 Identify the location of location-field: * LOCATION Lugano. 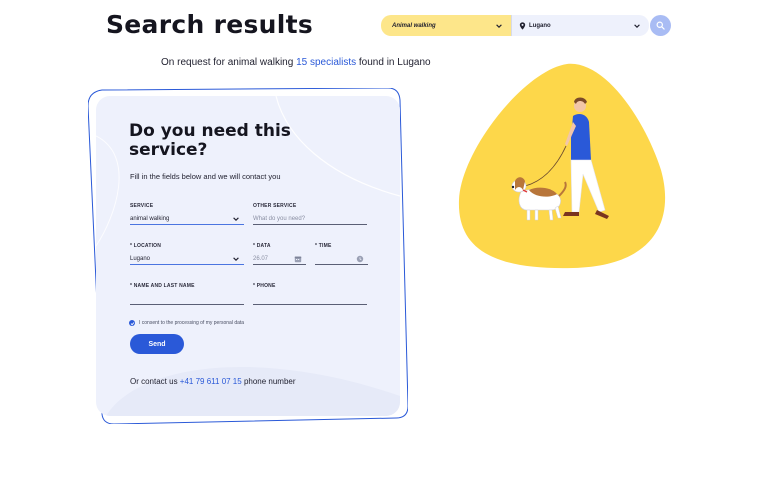
(187, 254).